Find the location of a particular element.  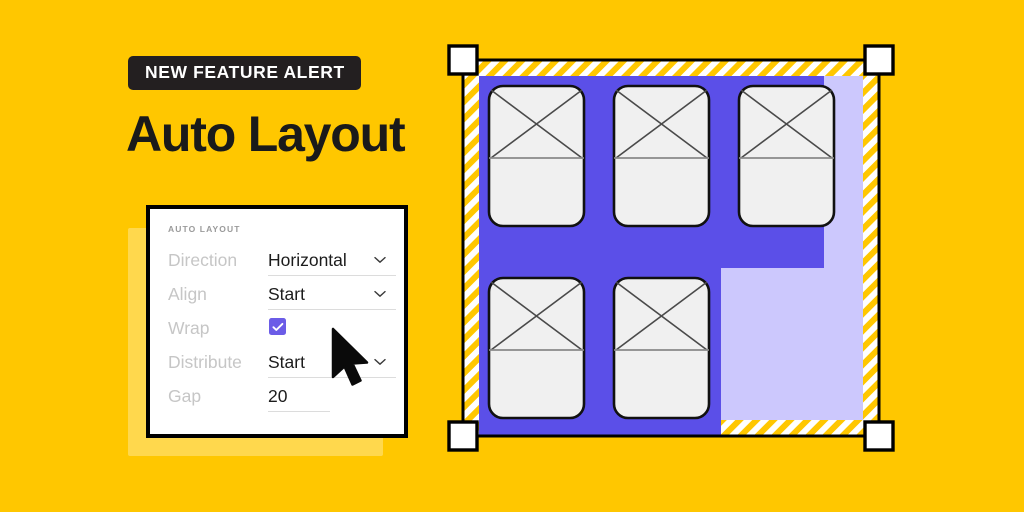

status-badge-label: NEW FEATURE ALERT is located at coordinates (245, 72).